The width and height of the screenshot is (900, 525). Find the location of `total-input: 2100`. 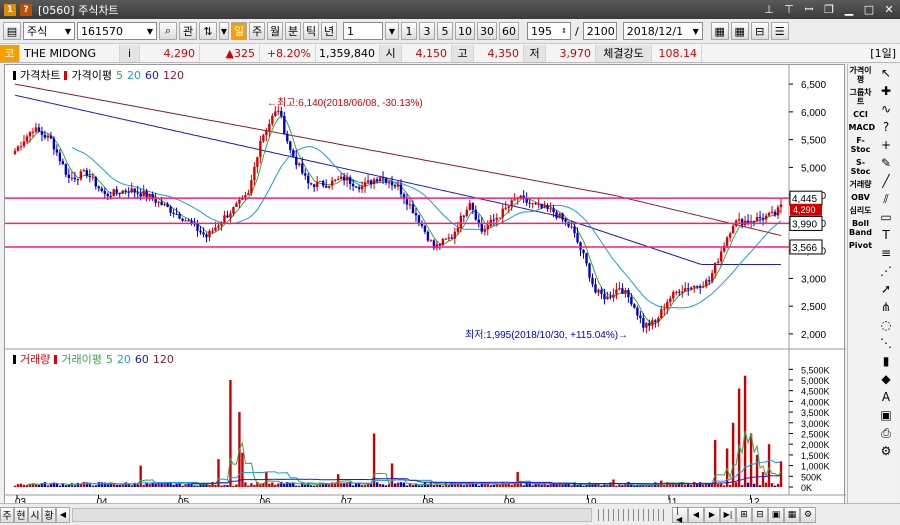

total-input: 2100 is located at coordinates (599, 31).